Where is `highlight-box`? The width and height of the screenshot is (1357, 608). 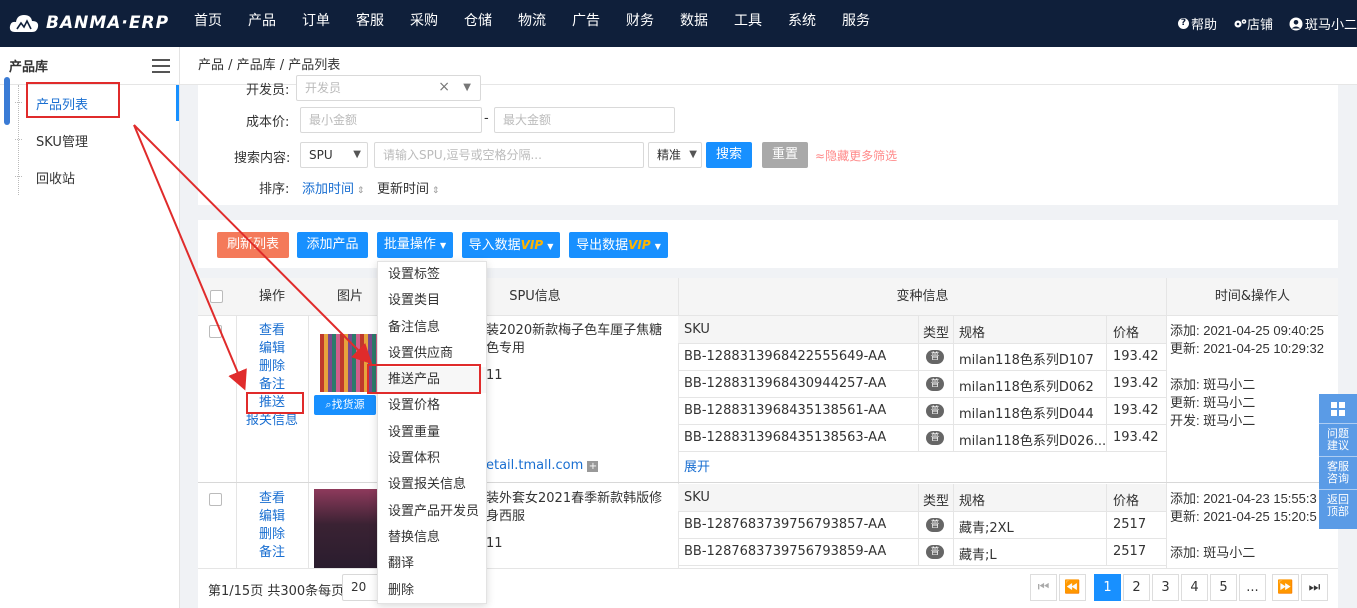
highlight-box is located at coordinates (275, 403).